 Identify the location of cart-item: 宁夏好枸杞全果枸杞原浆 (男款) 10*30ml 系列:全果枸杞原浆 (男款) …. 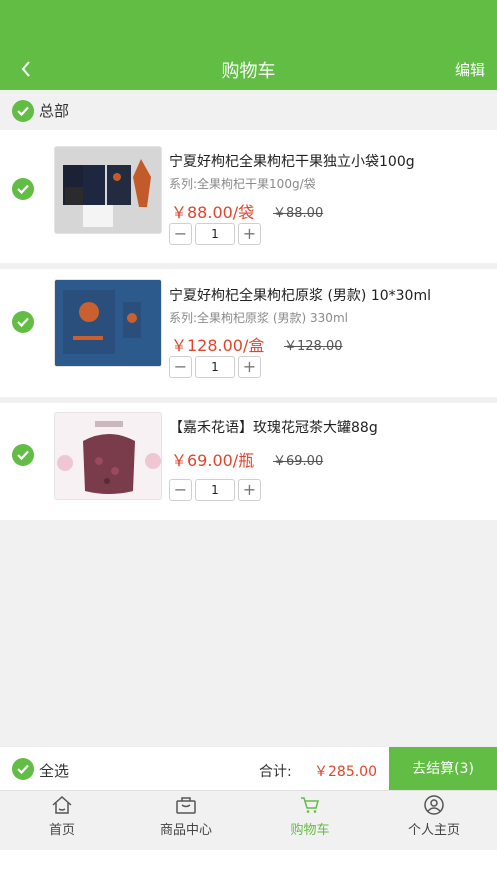
(248, 333).